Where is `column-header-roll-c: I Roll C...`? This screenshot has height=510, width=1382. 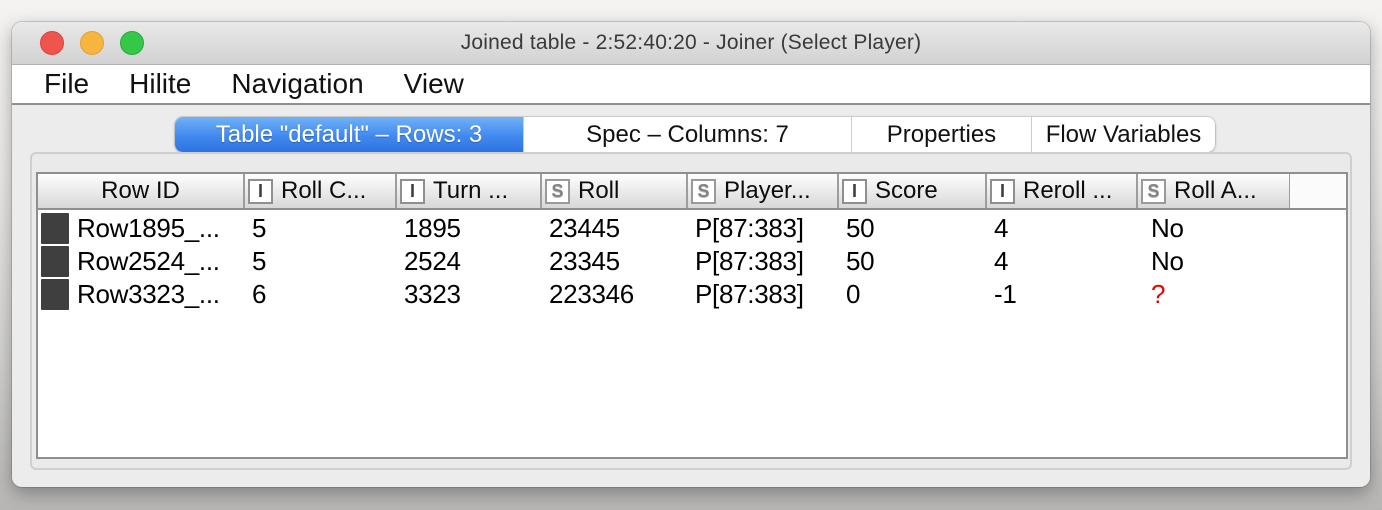
column-header-roll-c: I Roll C... is located at coordinates (320, 191).